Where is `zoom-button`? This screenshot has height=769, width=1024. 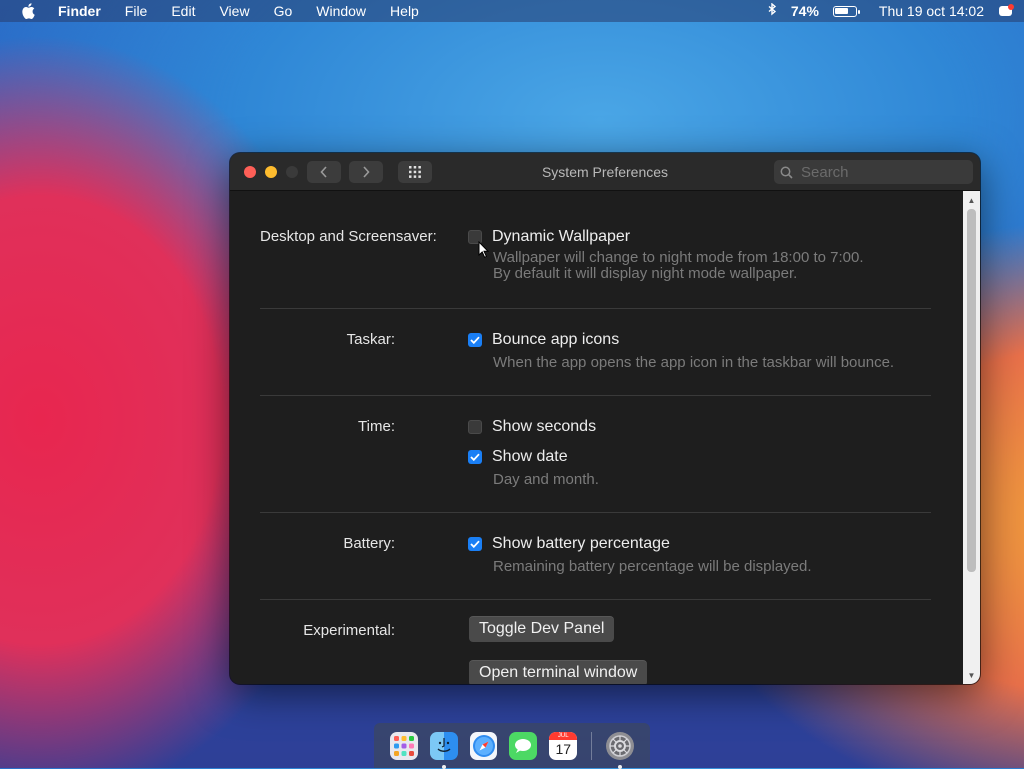
zoom-button is located at coordinates (292, 171).